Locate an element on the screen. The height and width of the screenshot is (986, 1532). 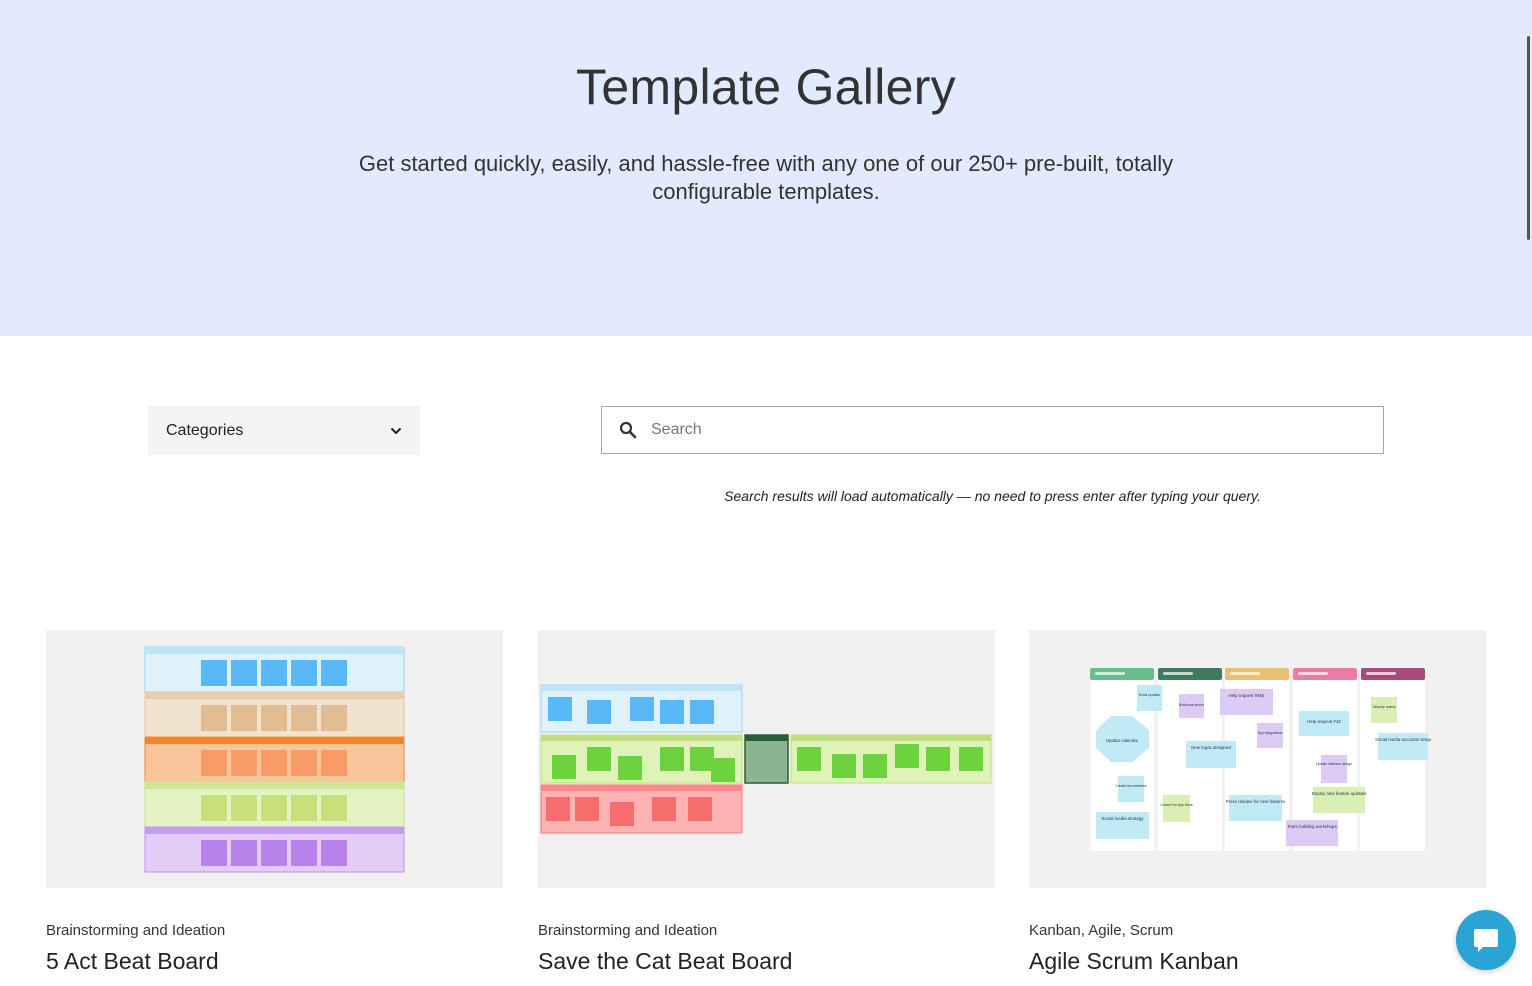
note-text: Help request #43 is located at coordinates (1324, 721).